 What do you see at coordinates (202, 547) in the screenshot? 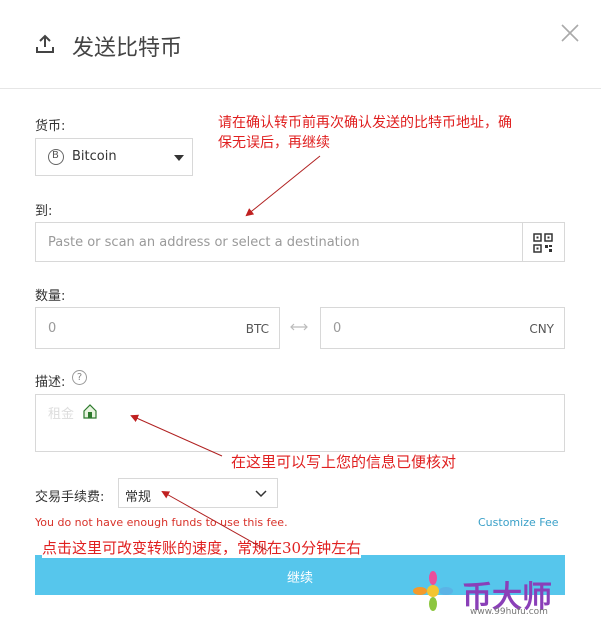
I see `fee-annotation: 点击这里可改变转账的速度，常规在30分钟左右` at bounding box center [202, 547].